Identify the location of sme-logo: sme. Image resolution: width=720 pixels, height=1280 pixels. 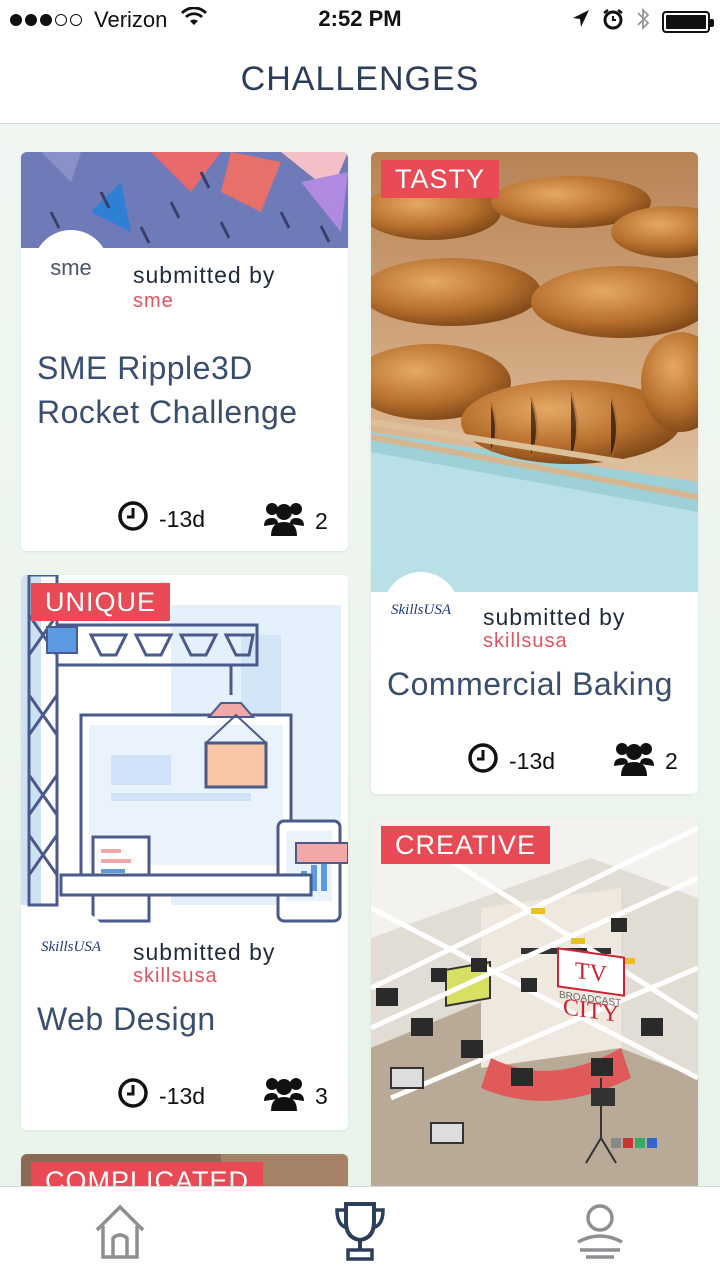
(71, 268).